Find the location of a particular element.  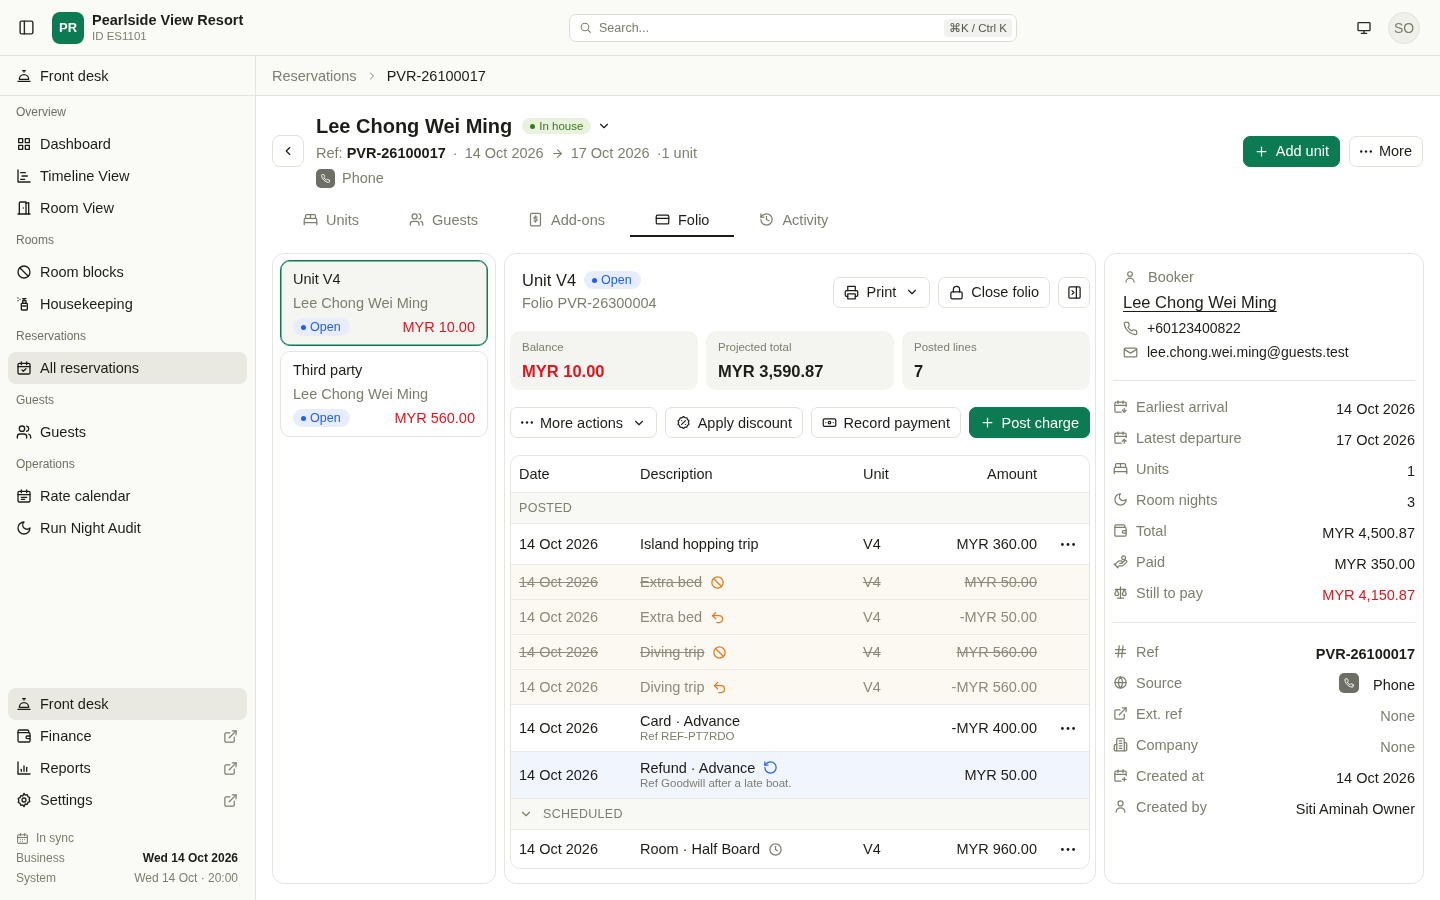

tab: Units is located at coordinates (331, 220).